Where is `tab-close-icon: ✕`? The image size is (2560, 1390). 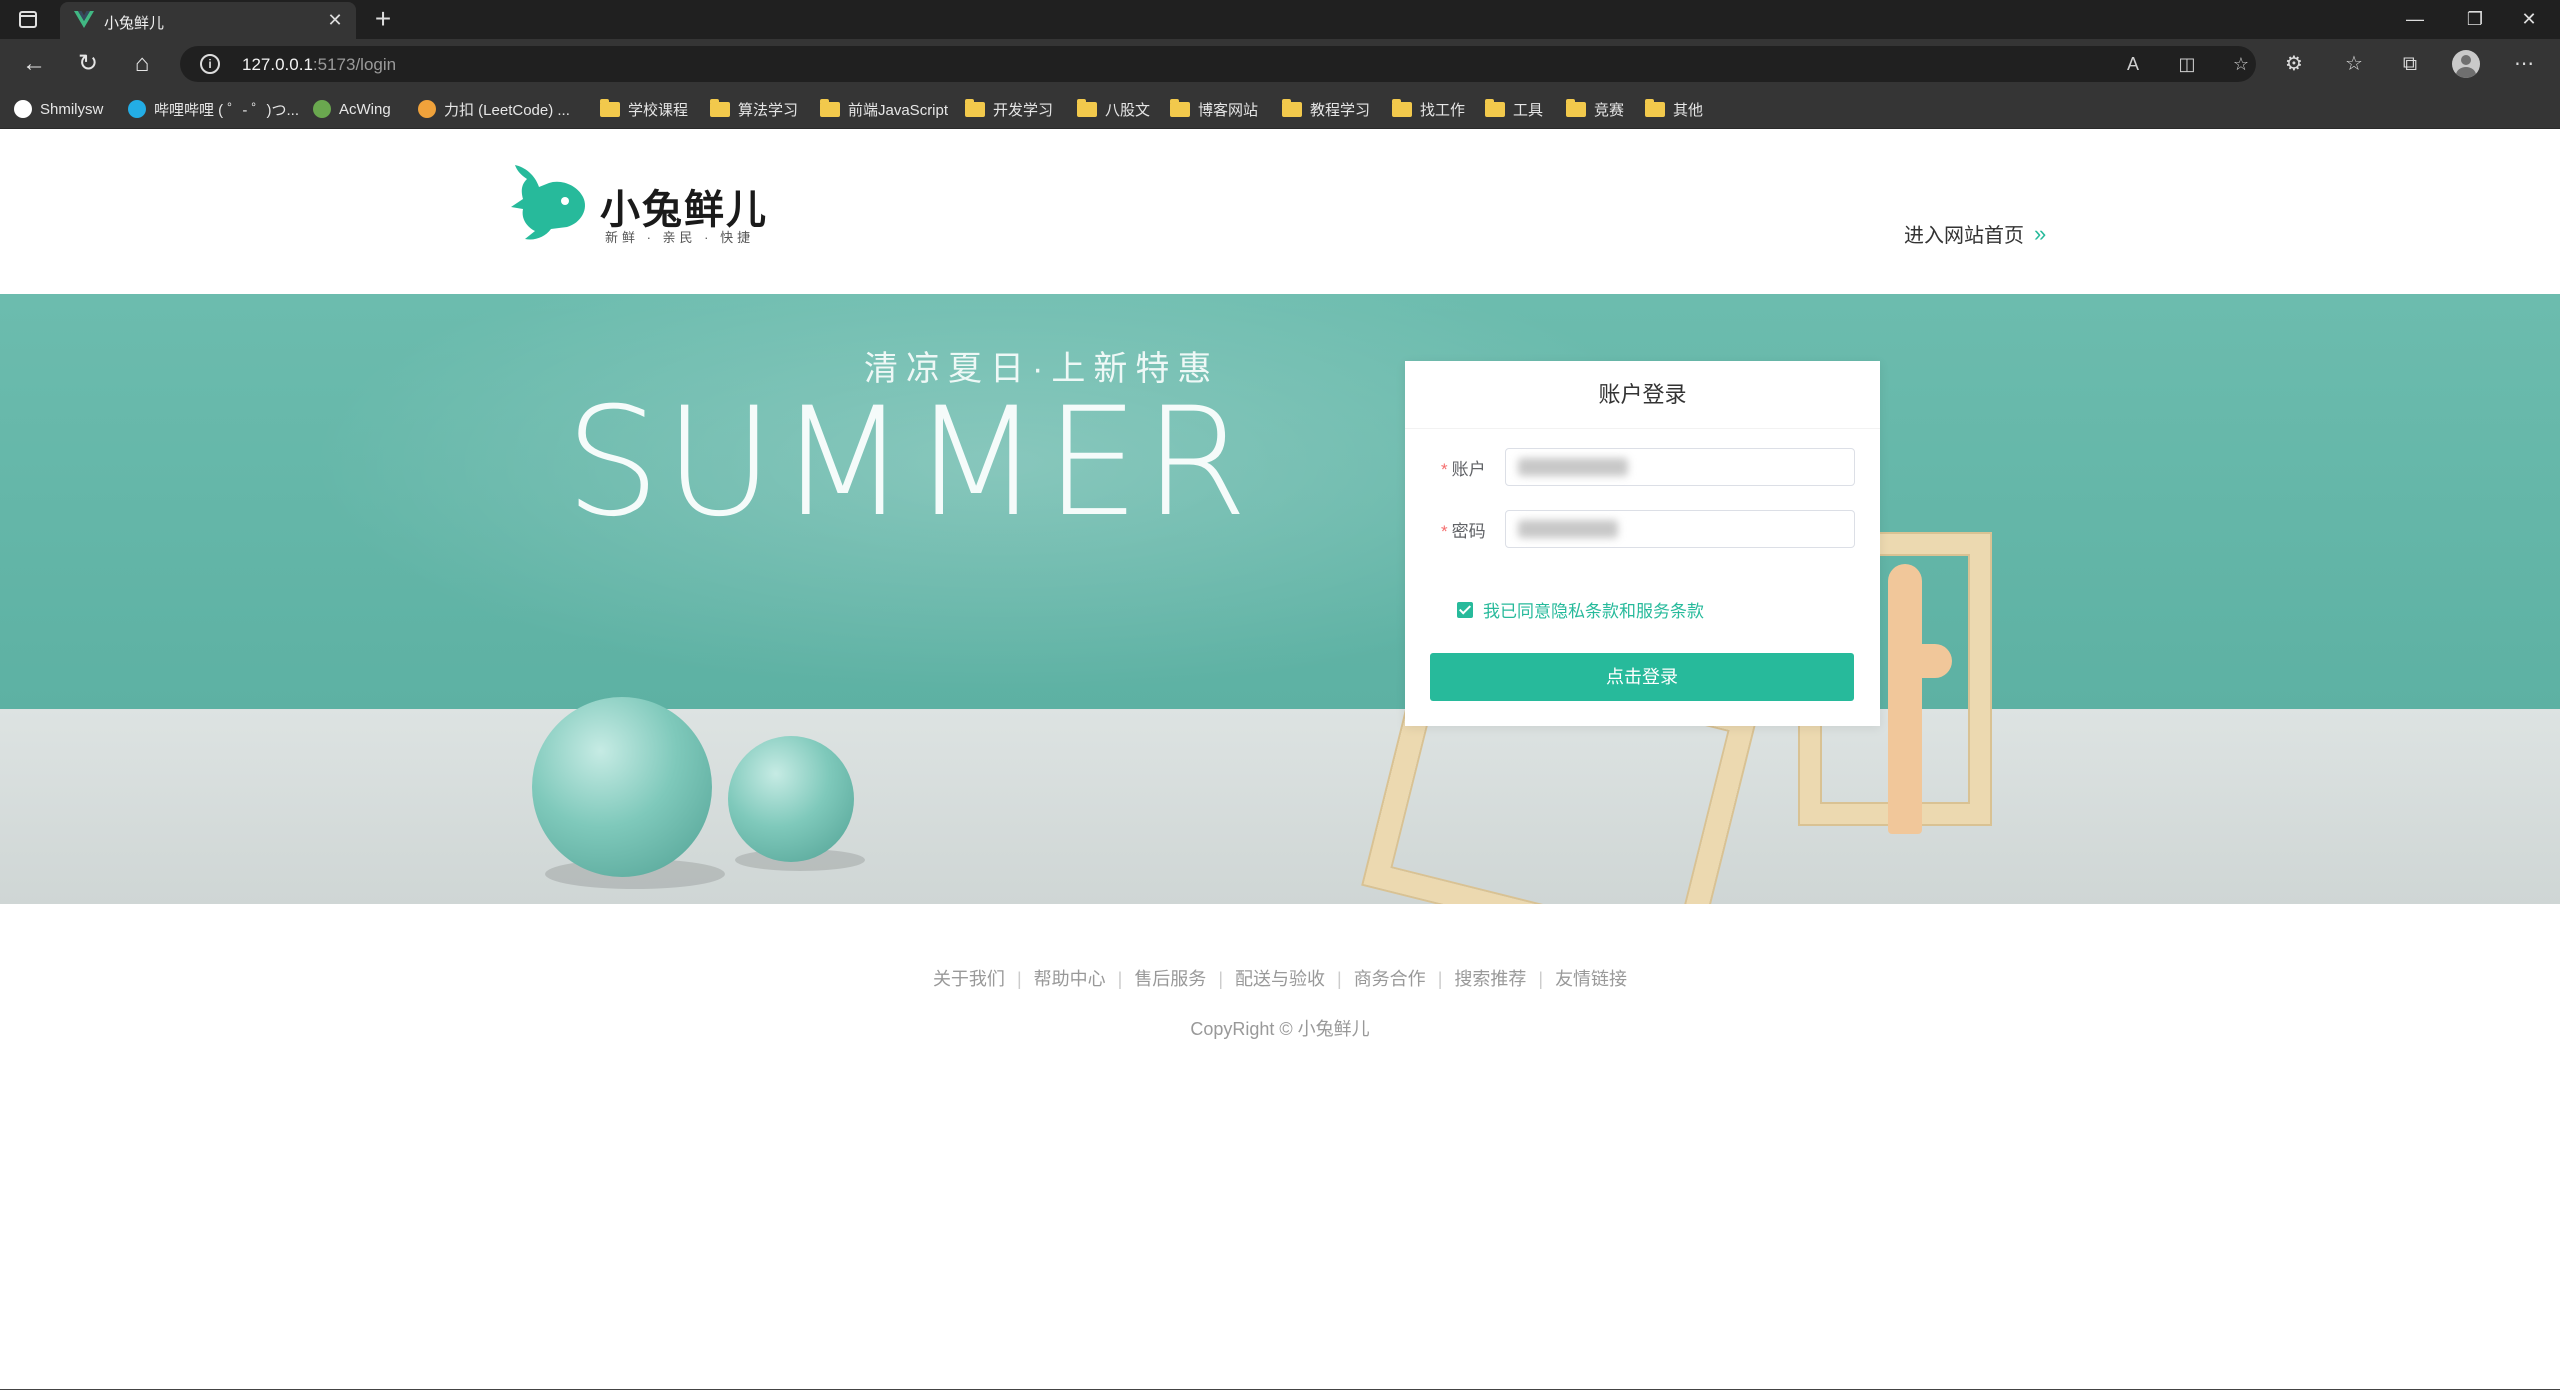 tab-close-icon: ✕ is located at coordinates (335, 20).